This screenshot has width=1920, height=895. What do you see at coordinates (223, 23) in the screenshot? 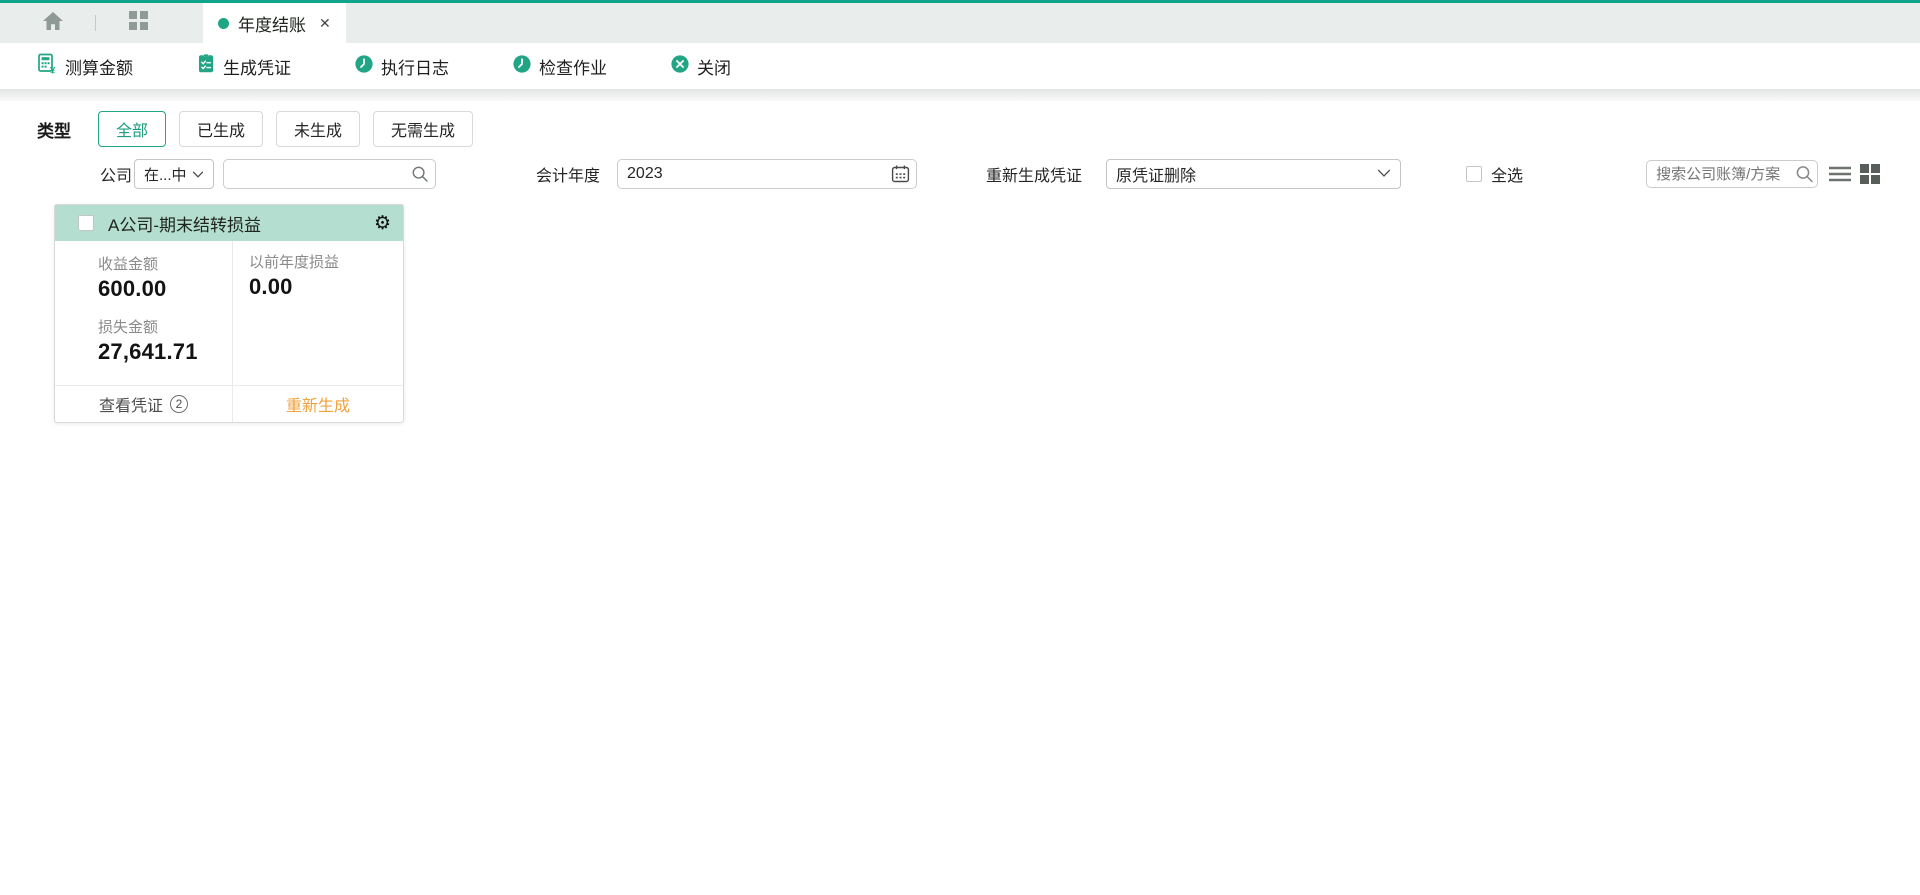
I see `tab-status-dot` at bounding box center [223, 23].